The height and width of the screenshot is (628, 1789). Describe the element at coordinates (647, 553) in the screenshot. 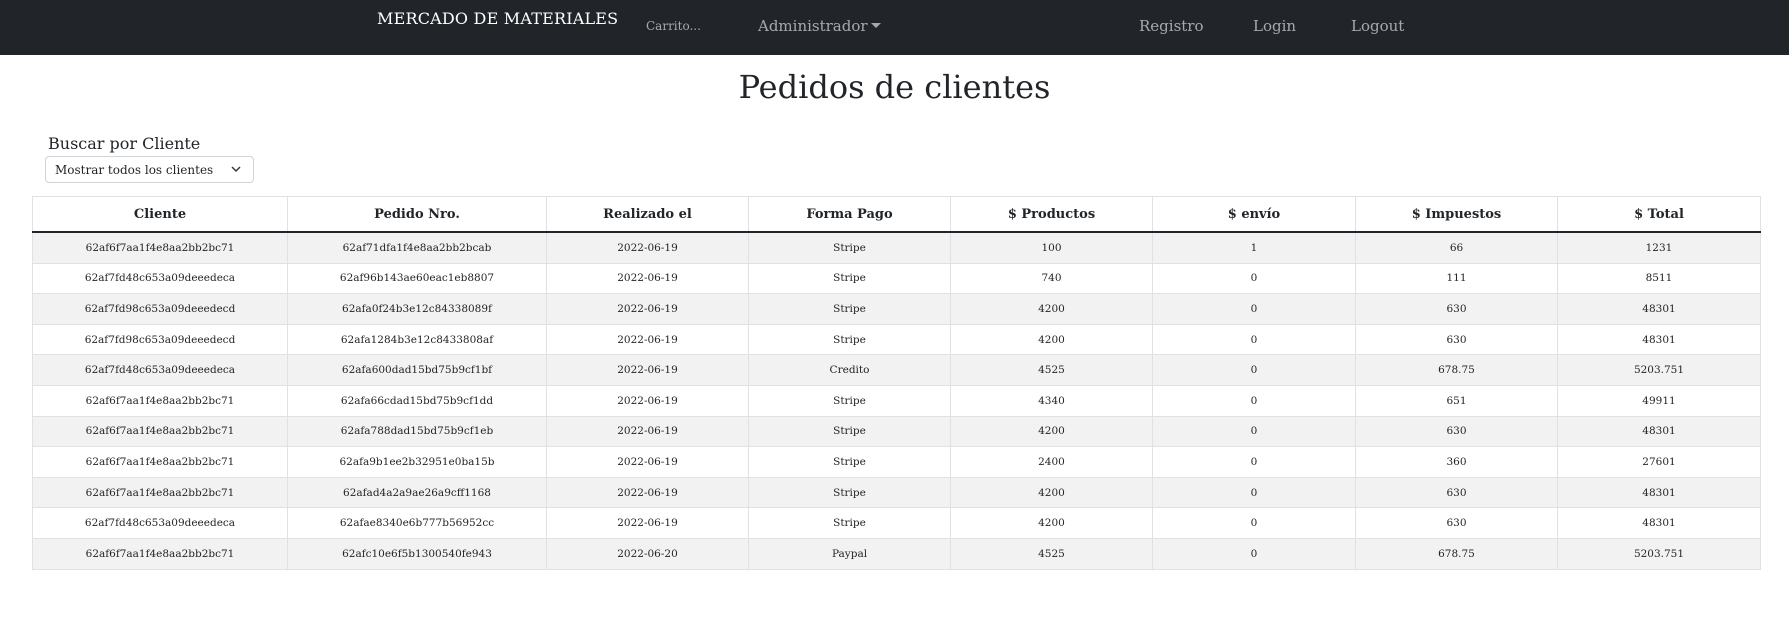

I see `cell-placed-on: 2022-06-20` at that location.